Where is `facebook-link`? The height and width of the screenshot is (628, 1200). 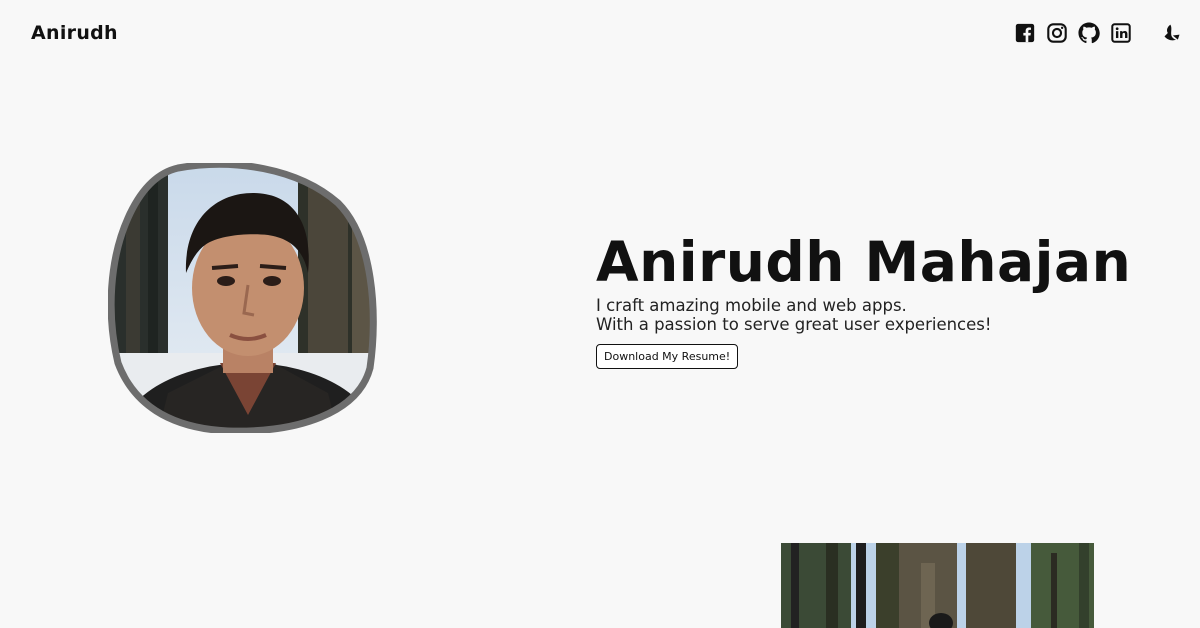 facebook-link is located at coordinates (1025, 33).